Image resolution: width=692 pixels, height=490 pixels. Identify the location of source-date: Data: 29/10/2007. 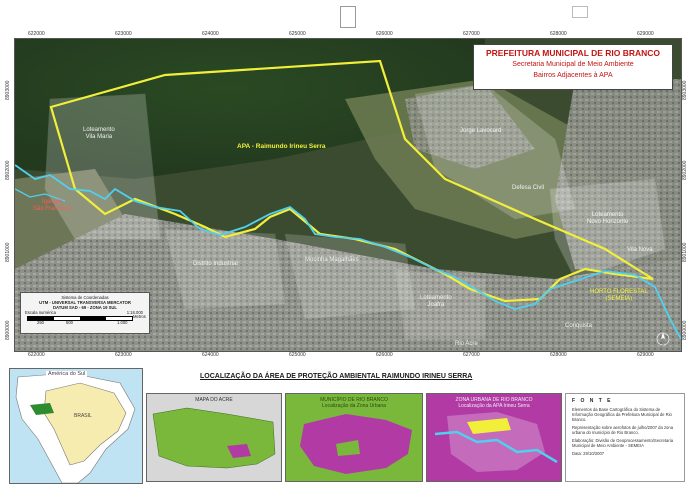
(588, 453).